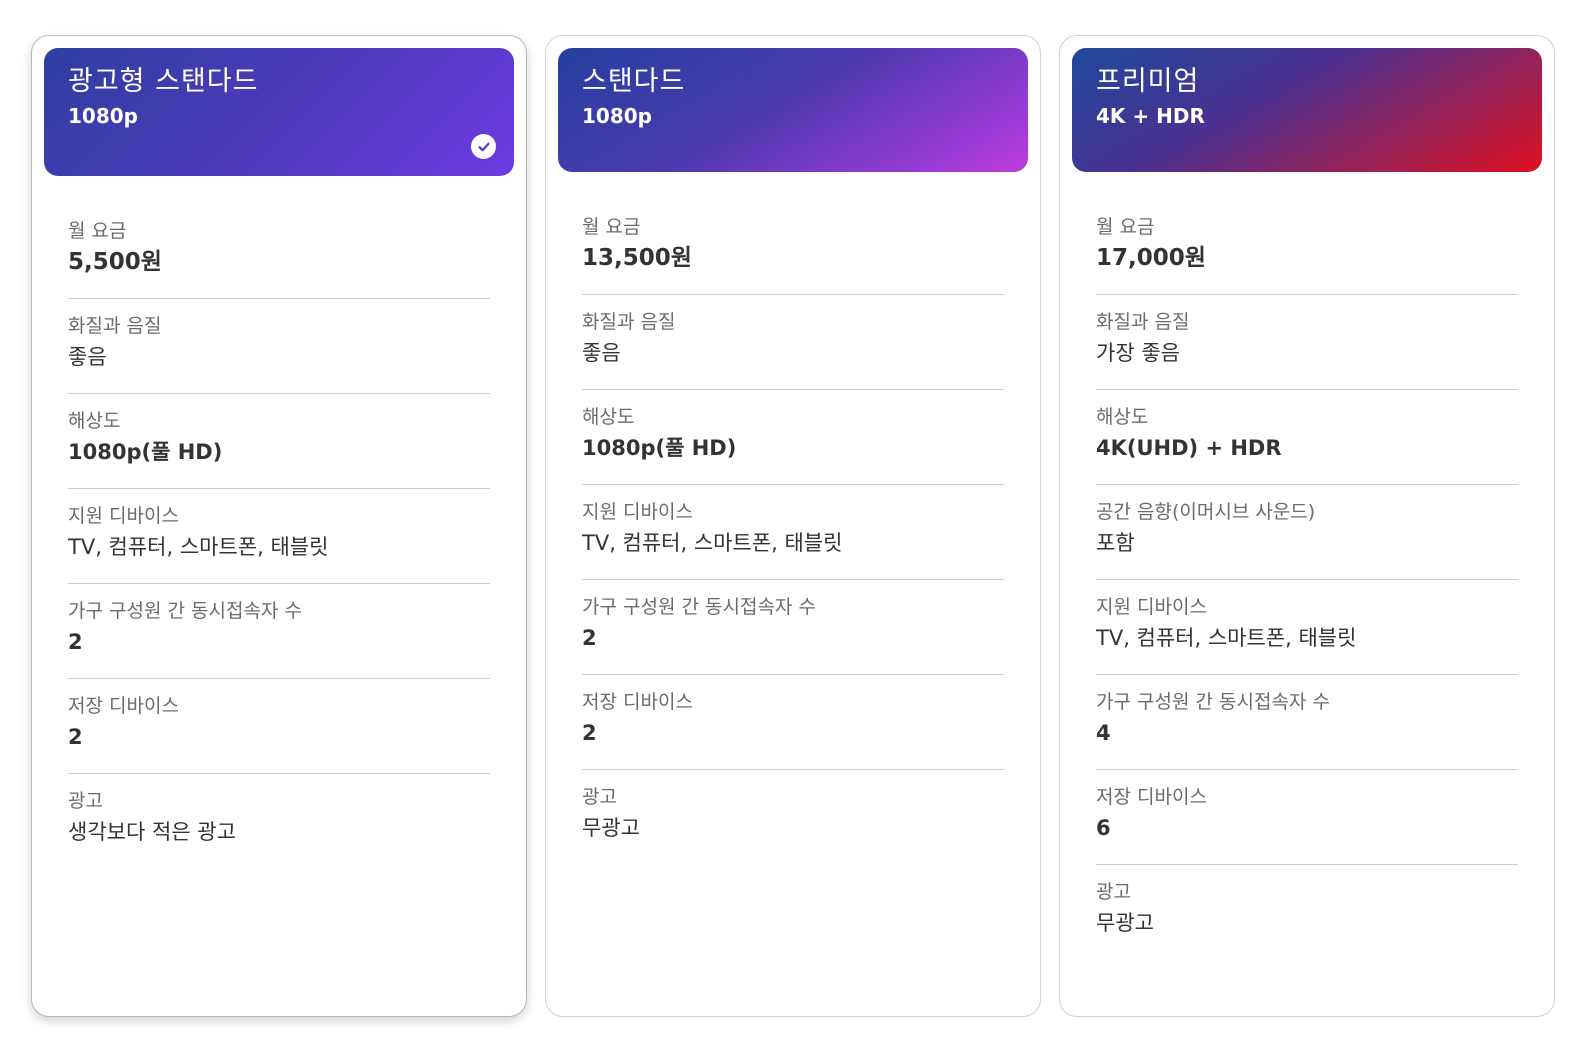 The image size is (1581, 1038). Describe the element at coordinates (1148, 81) in the screenshot. I see `plan-name: 프리미엄` at that location.